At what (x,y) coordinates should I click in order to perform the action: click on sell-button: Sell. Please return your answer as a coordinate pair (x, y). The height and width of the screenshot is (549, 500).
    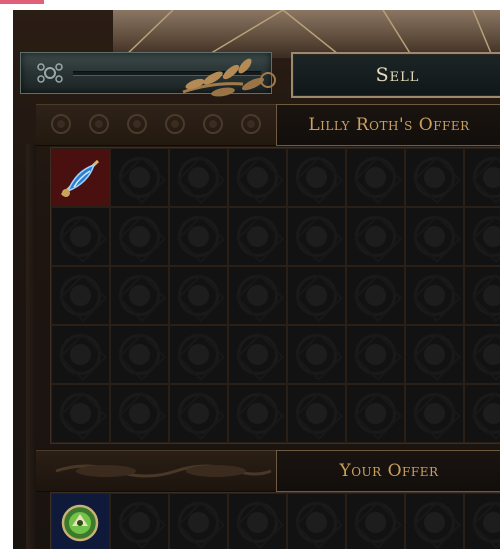
    Looking at the image, I should click on (395, 75).